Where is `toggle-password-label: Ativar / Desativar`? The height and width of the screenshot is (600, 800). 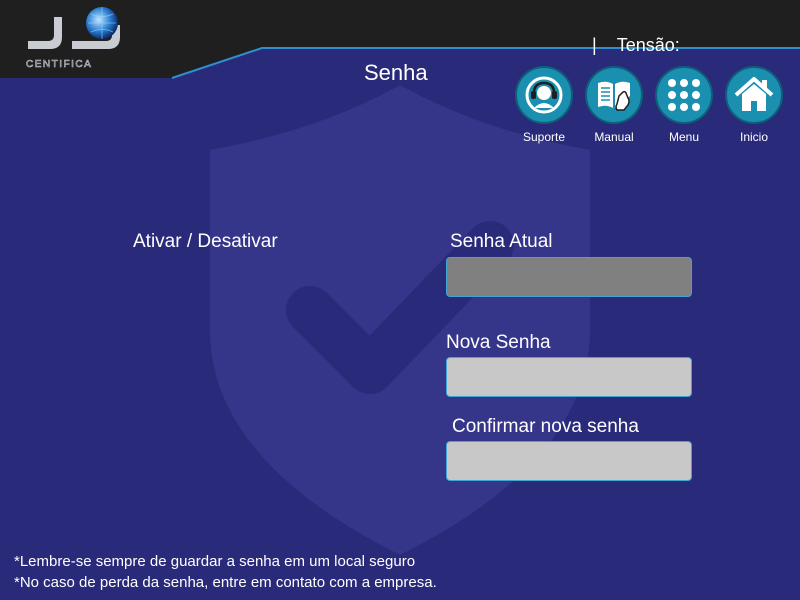 toggle-password-label: Ativar / Desativar is located at coordinates (205, 242).